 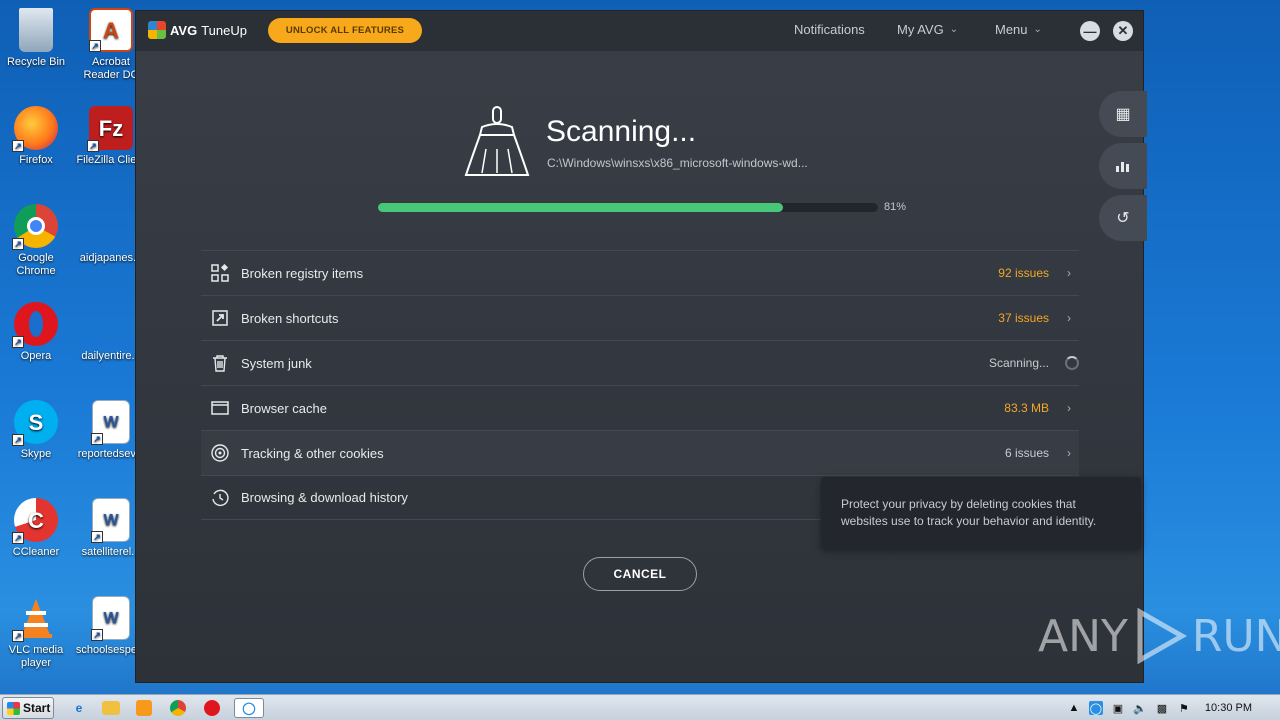 What do you see at coordinates (920, 29) in the screenshot?
I see `my-avg-label: My AVG` at bounding box center [920, 29].